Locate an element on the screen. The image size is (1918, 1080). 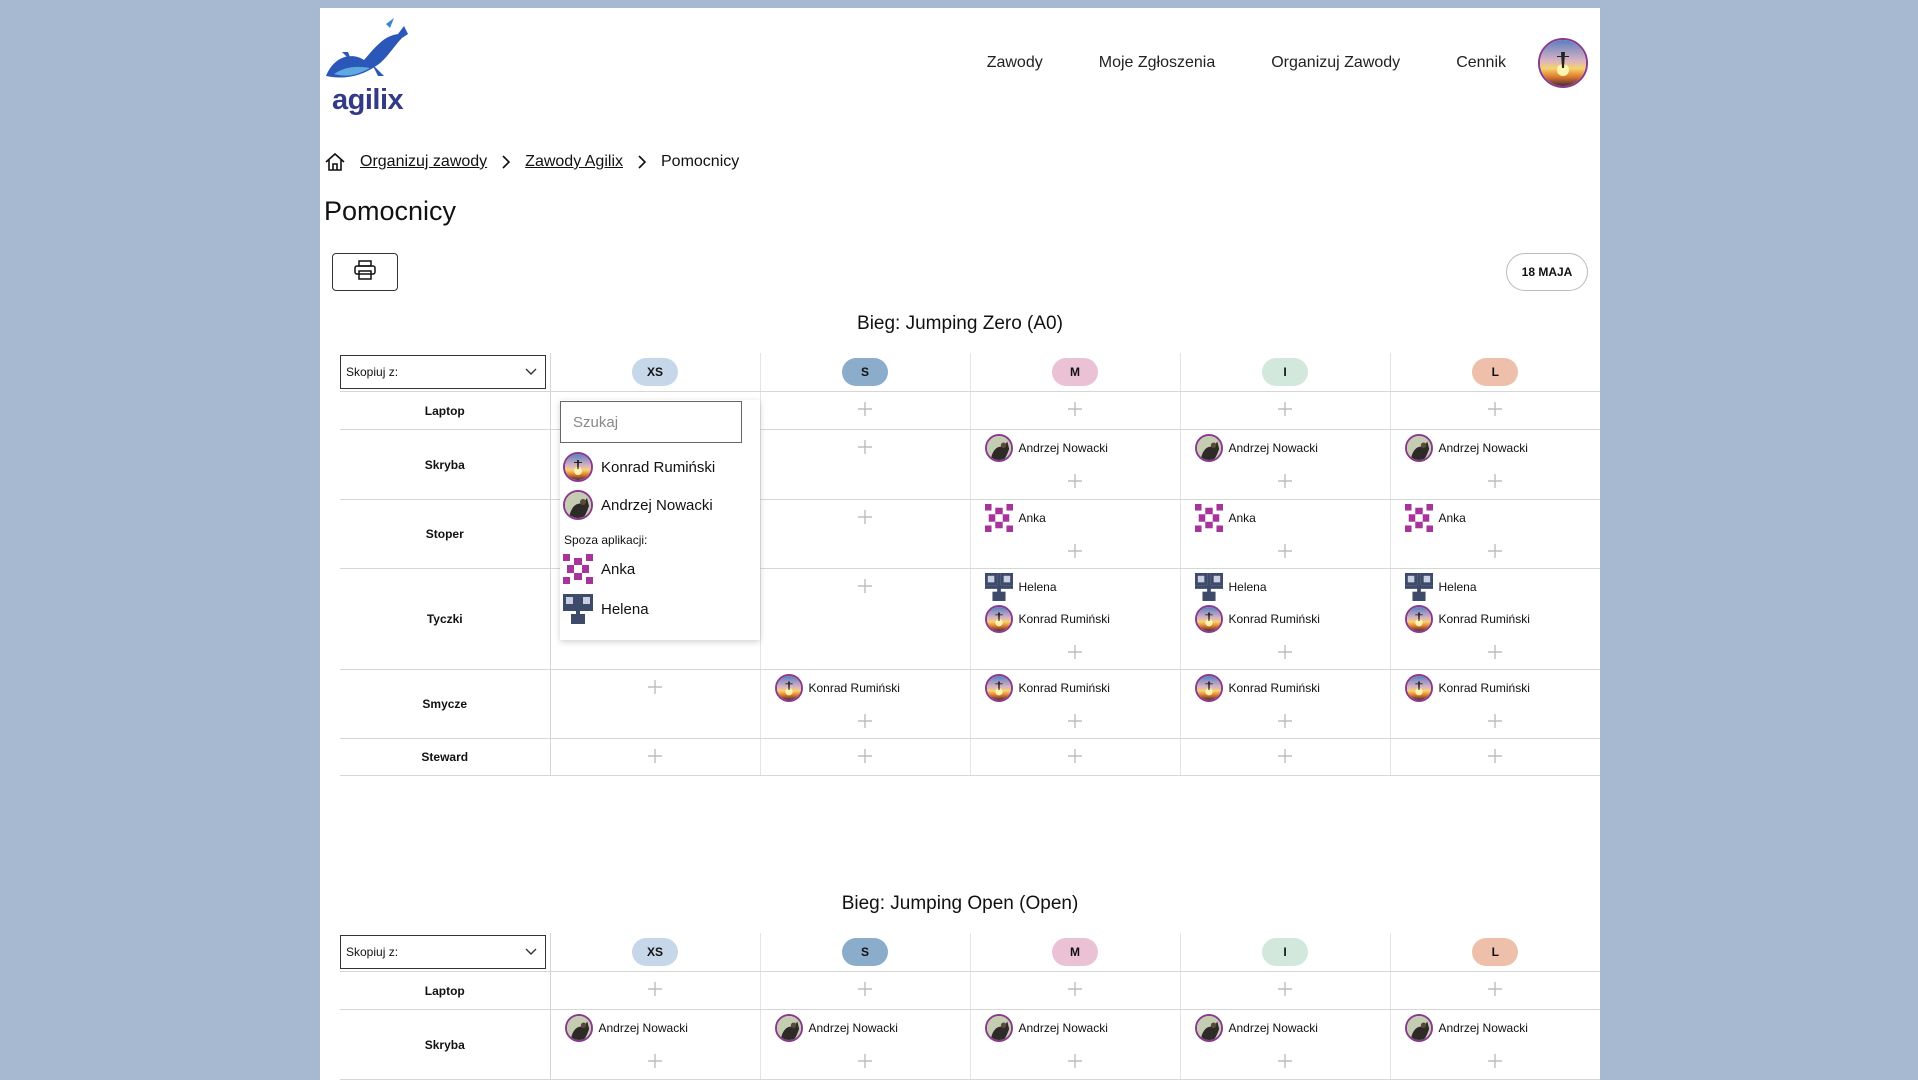
role-row: Laptop is located at coordinates (970, 410).